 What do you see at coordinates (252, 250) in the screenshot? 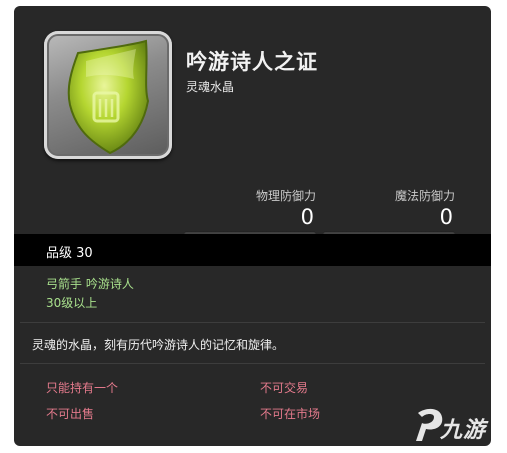
I see `item-level-strip: 品级 30` at bounding box center [252, 250].